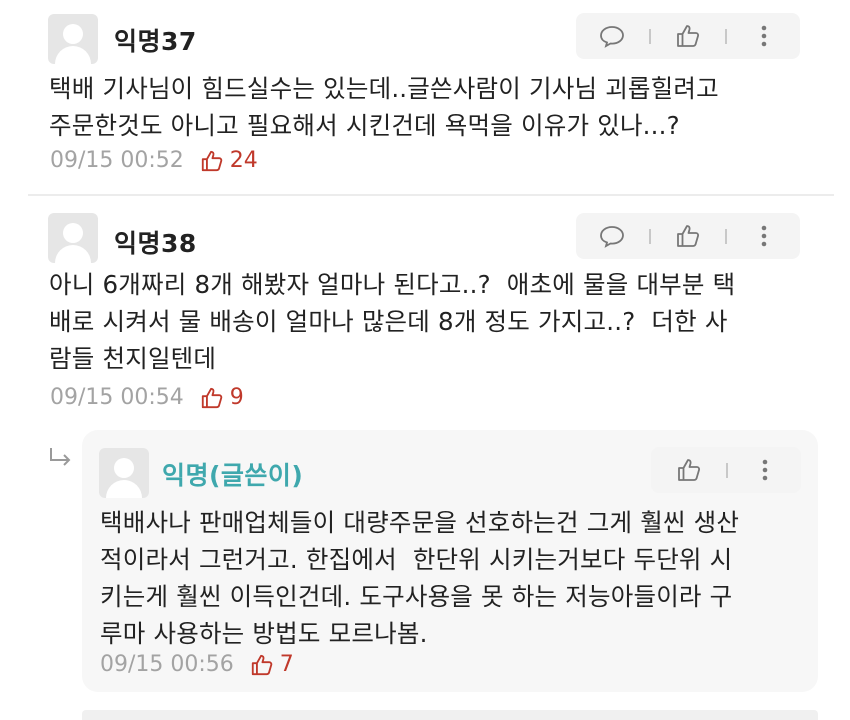  Describe the element at coordinates (167, 664) in the screenshot. I see `reply-timestamp: 09/15 00:56` at that location.